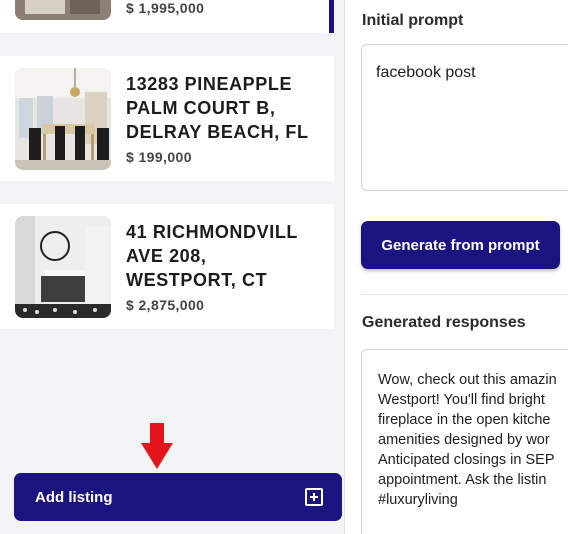 This screenshot has height=534, width=568. I want to click on listing-card: $ 1,995,000, so click(167, 16).